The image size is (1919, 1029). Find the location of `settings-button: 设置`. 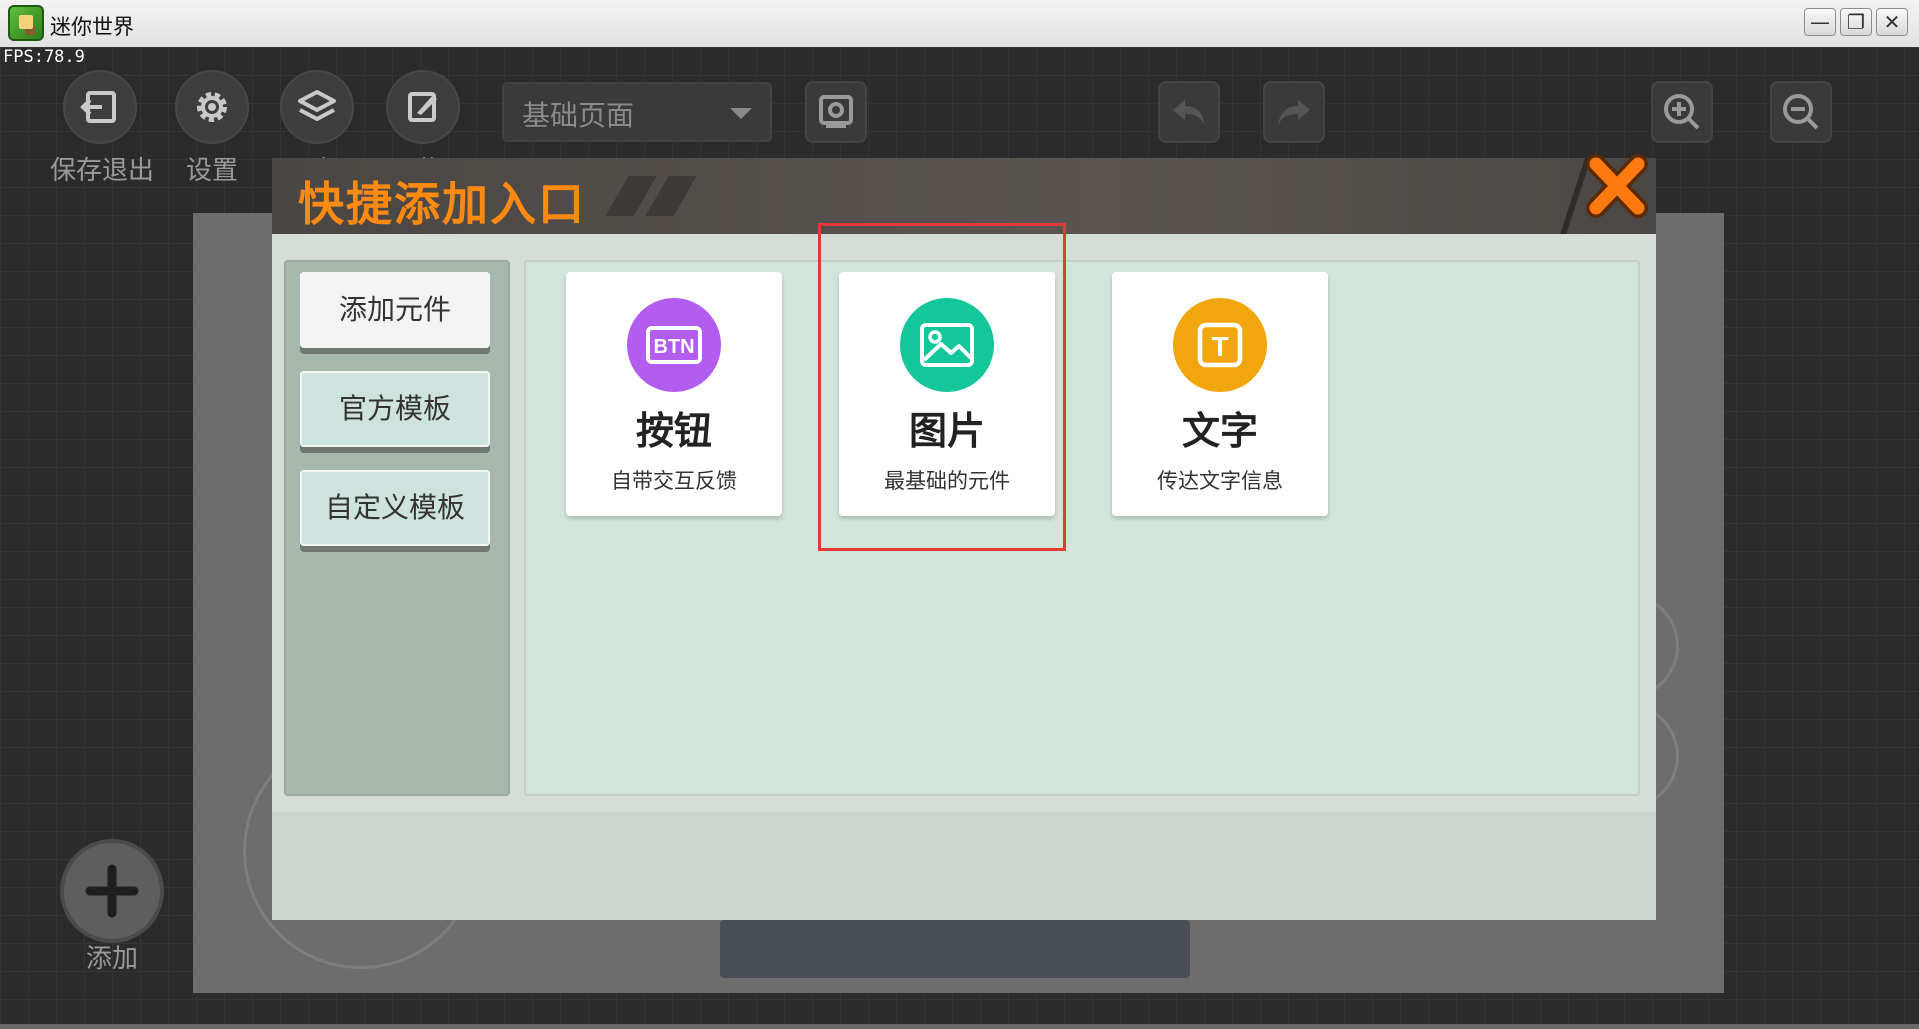

settings-button: 设置 is located at coordinates (212, 128).